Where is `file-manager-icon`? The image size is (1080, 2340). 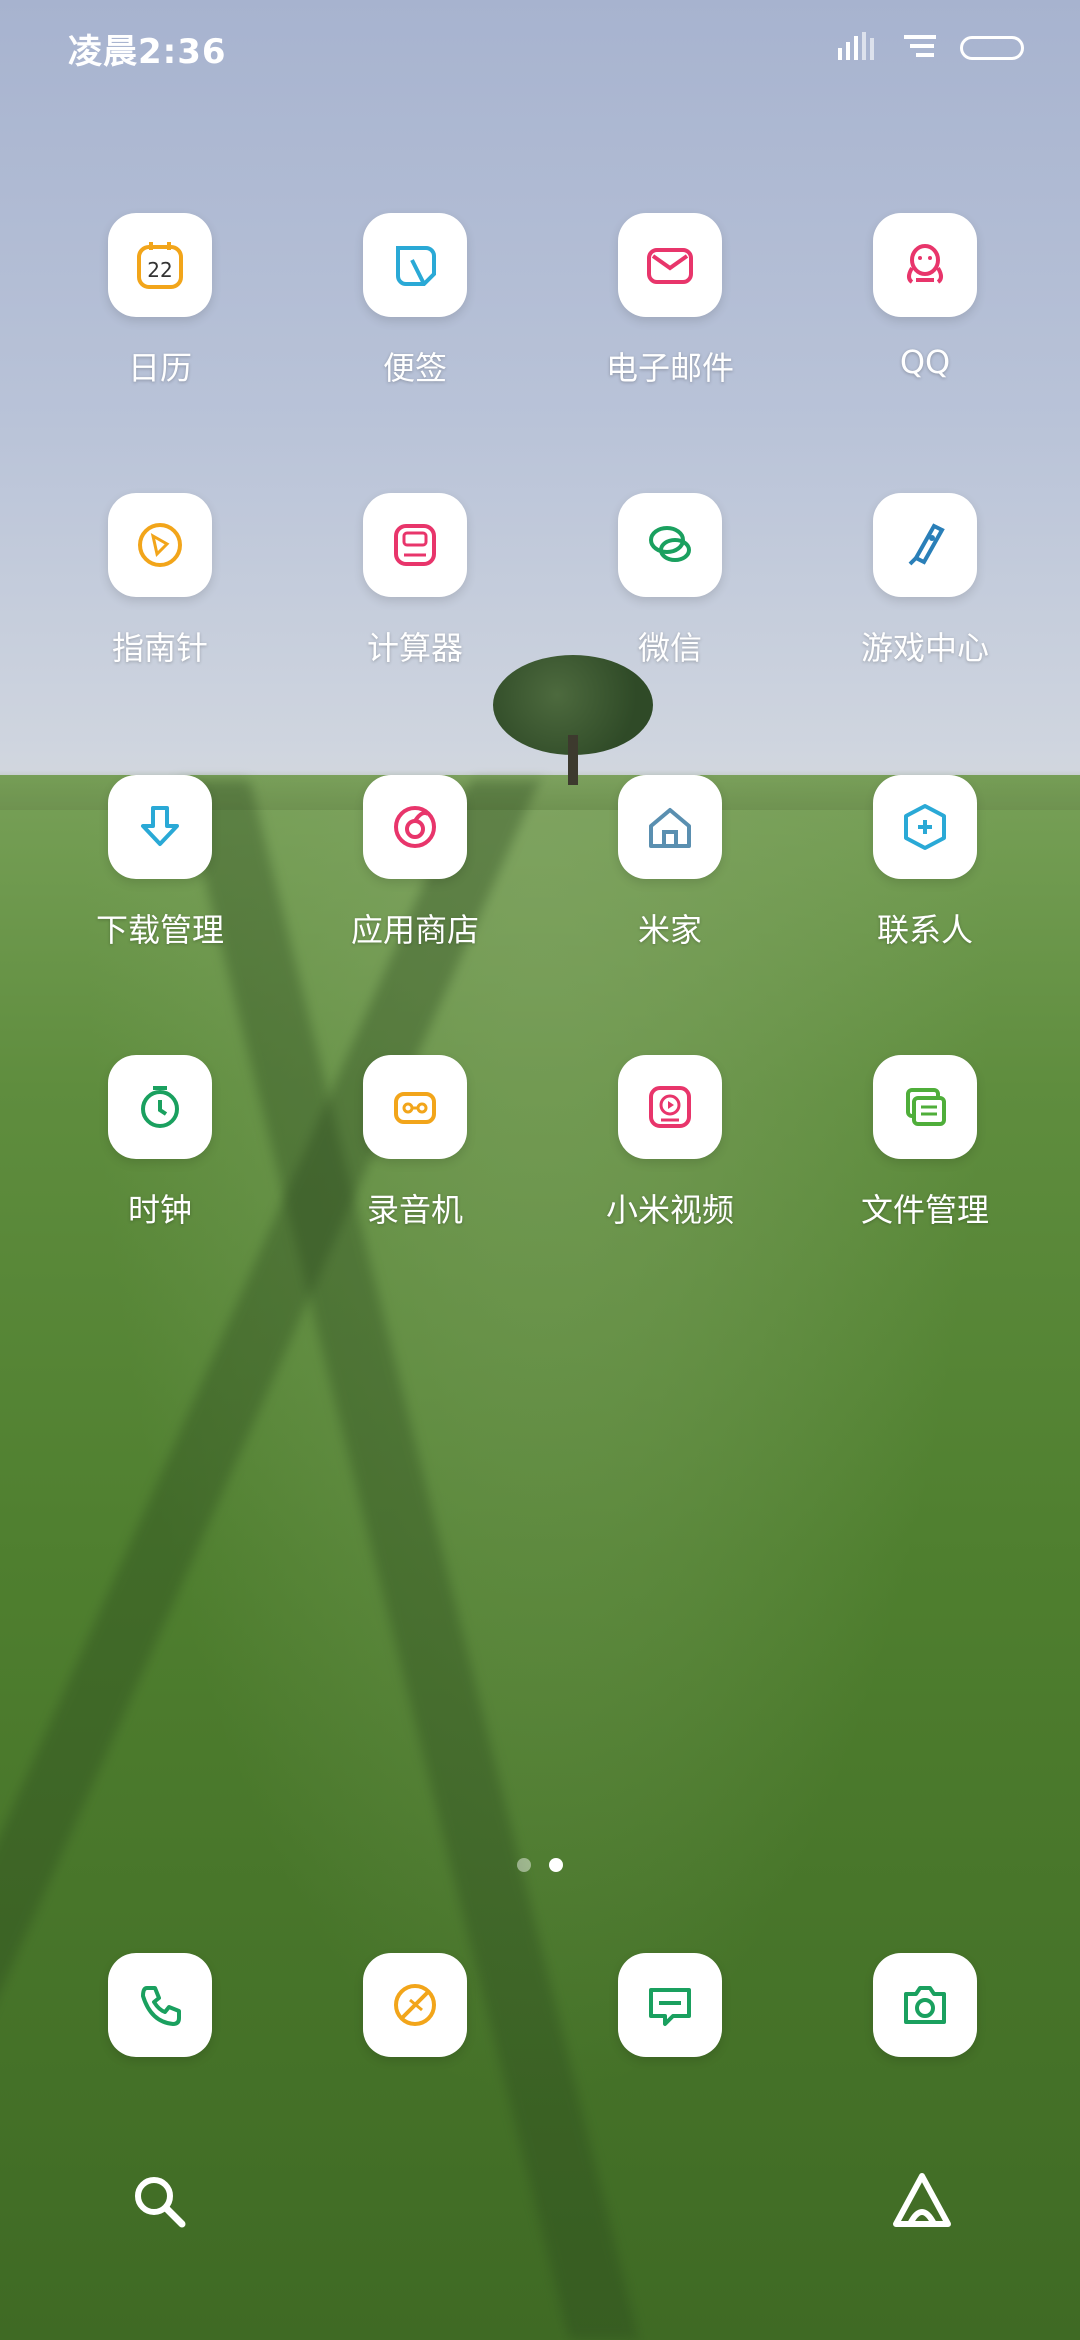
file-manager-icon is located at coordinates (925, 1107).